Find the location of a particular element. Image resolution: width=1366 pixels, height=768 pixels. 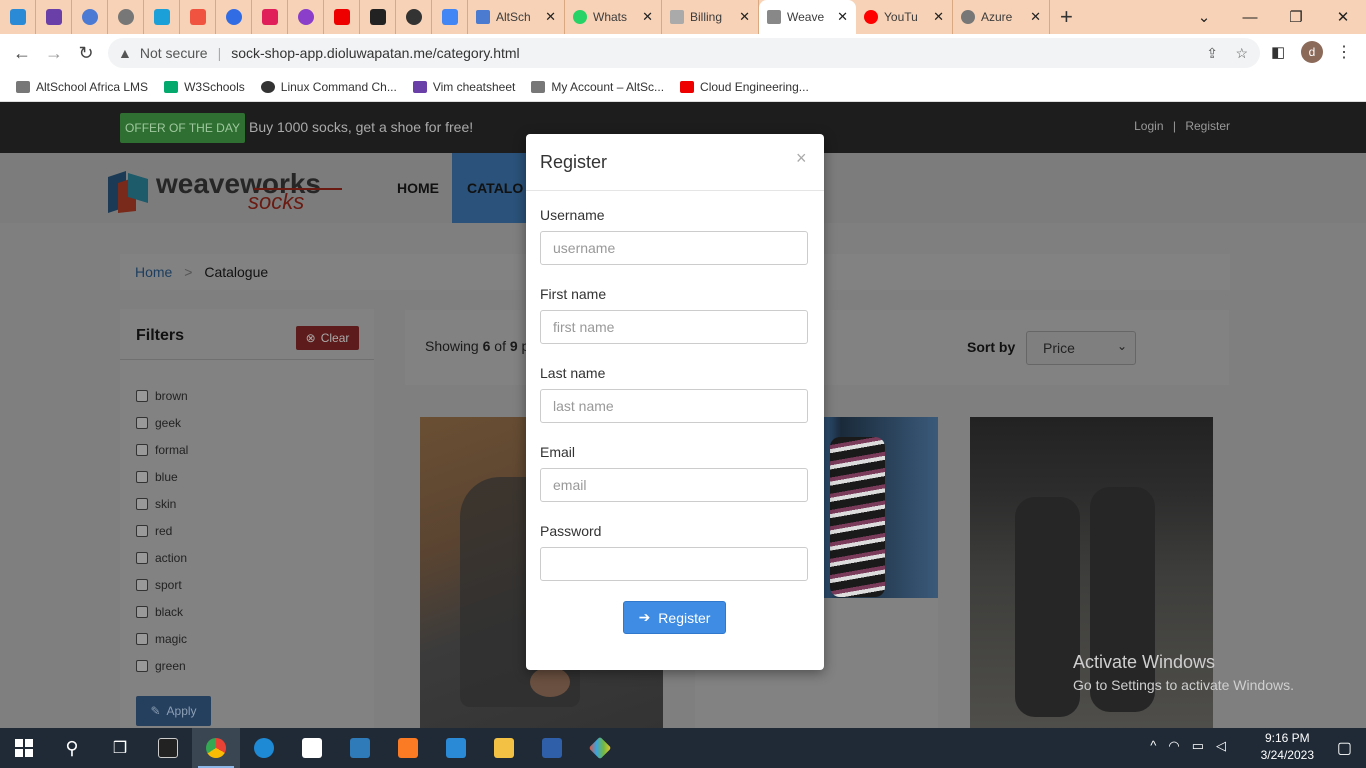

share-icon: ⇪ is located at coordinates (1212, 53).